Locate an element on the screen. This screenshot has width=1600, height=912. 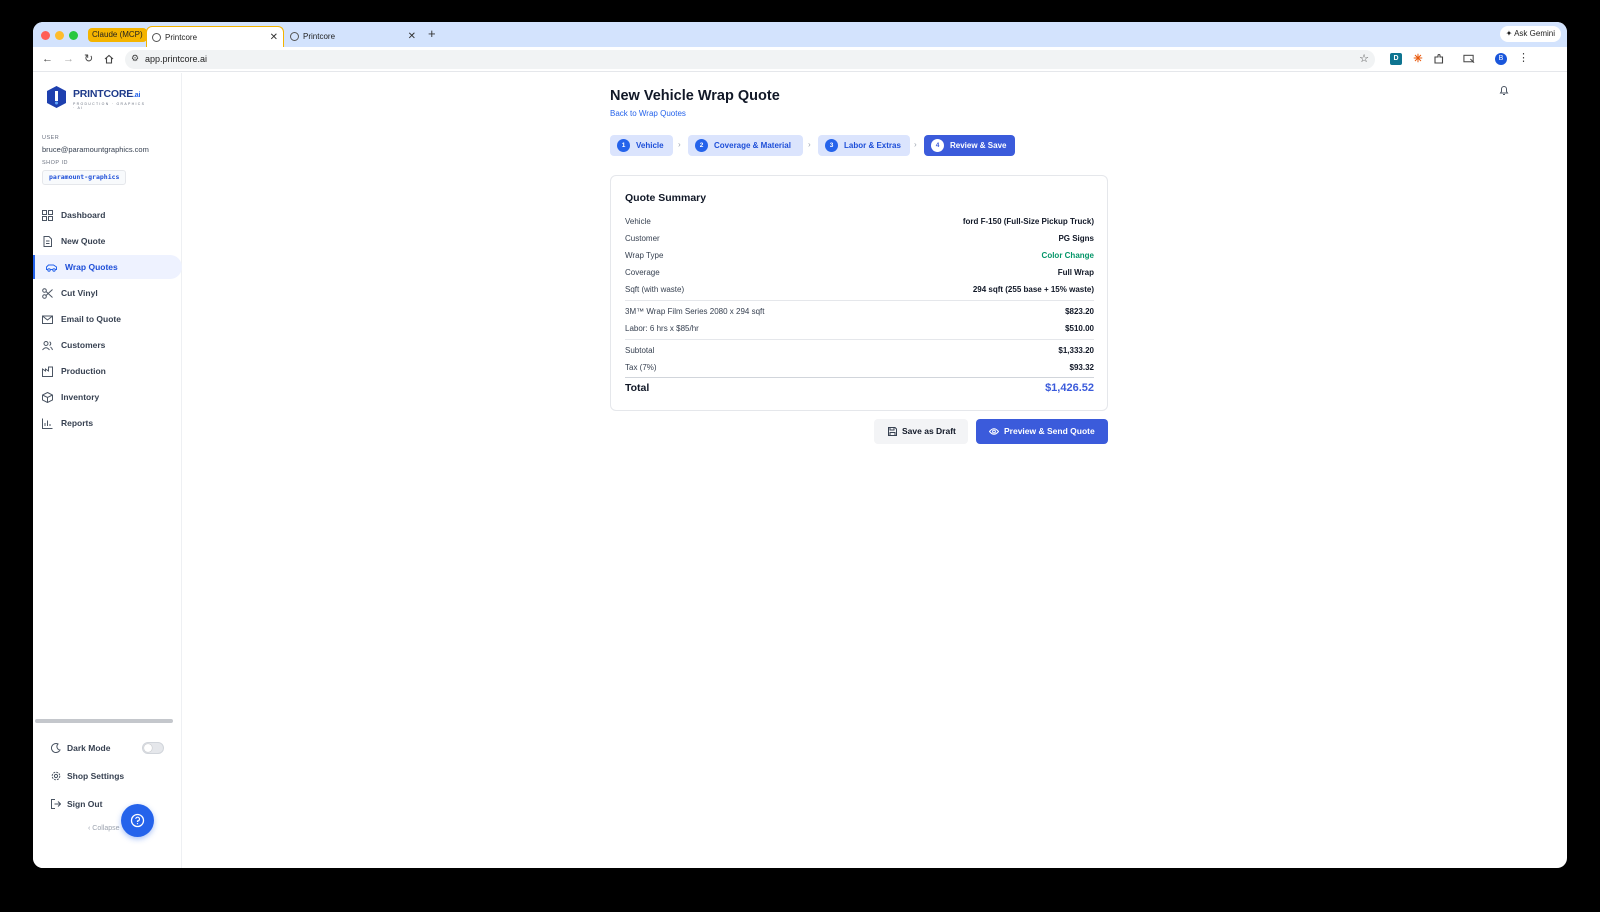
sidebar-scrollbar is located at coordinates (104, 721).